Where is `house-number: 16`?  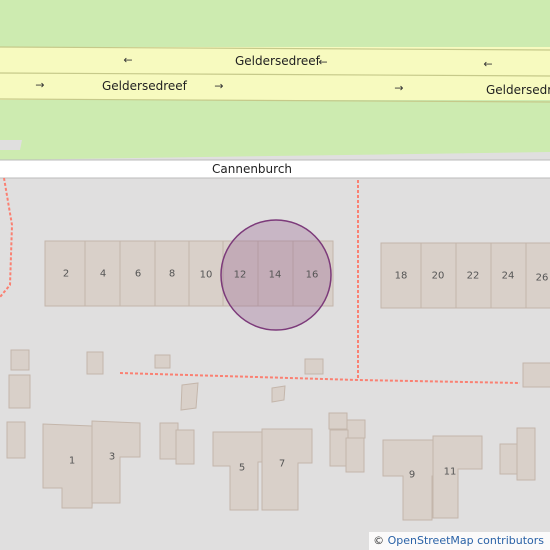 house-number: 16 is located at coordinates (312, 275).